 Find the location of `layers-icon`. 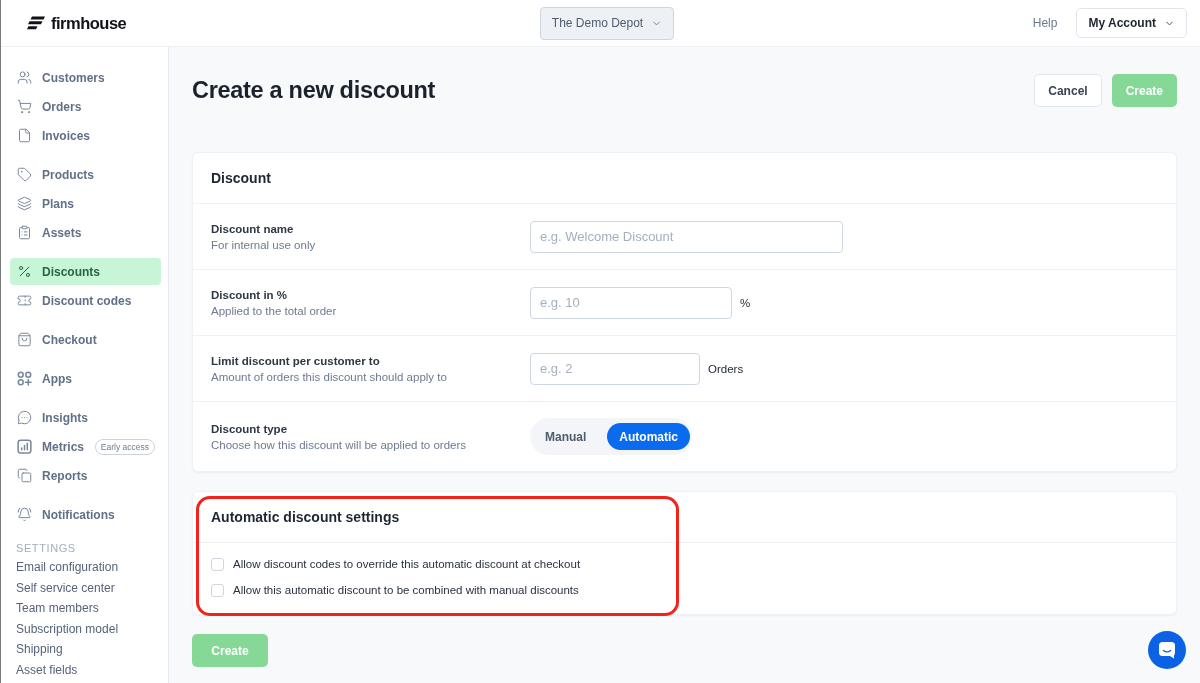

layers-icon is located at coordinates (24, 203).